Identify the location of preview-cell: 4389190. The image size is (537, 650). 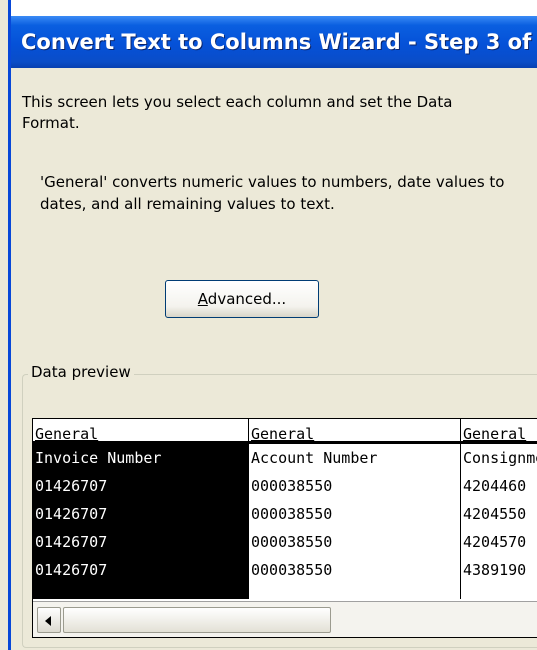
(495, 570).